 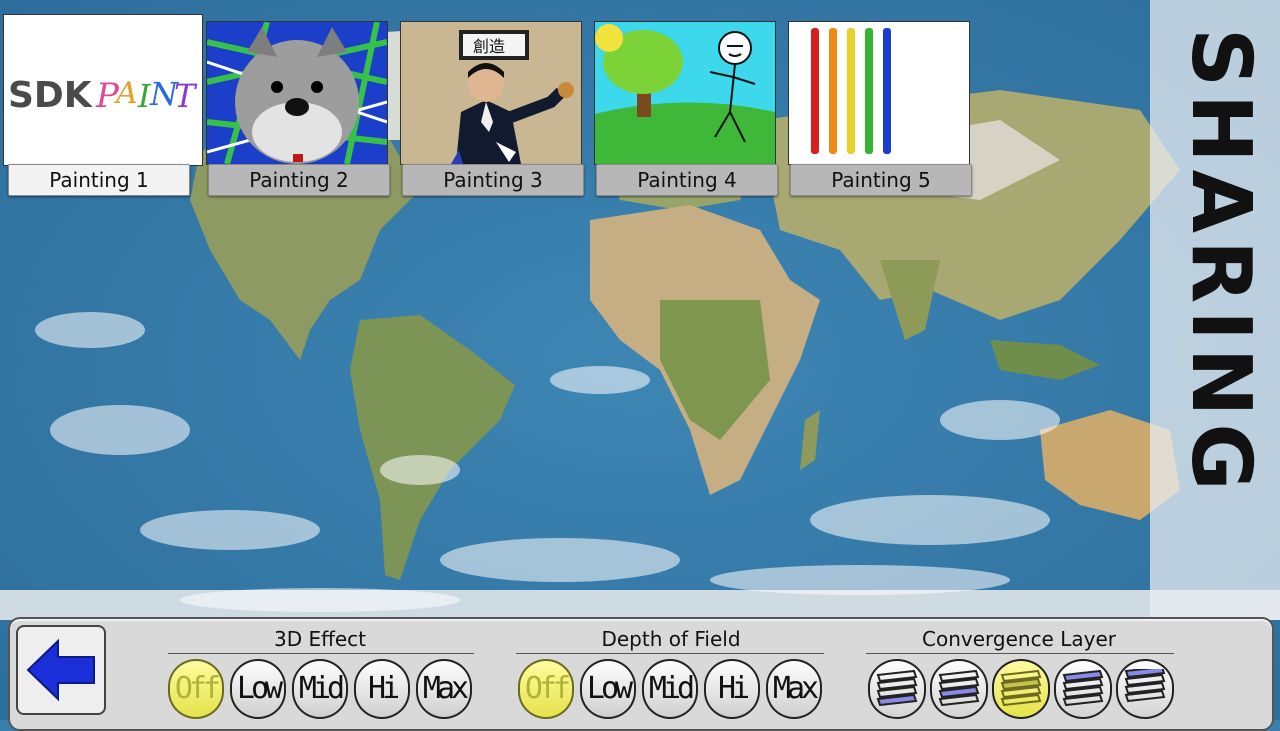 What do you see at coordinates (186, 96) in the screenshot?
I see `svg-text: T` at bounding box center [186, 96].